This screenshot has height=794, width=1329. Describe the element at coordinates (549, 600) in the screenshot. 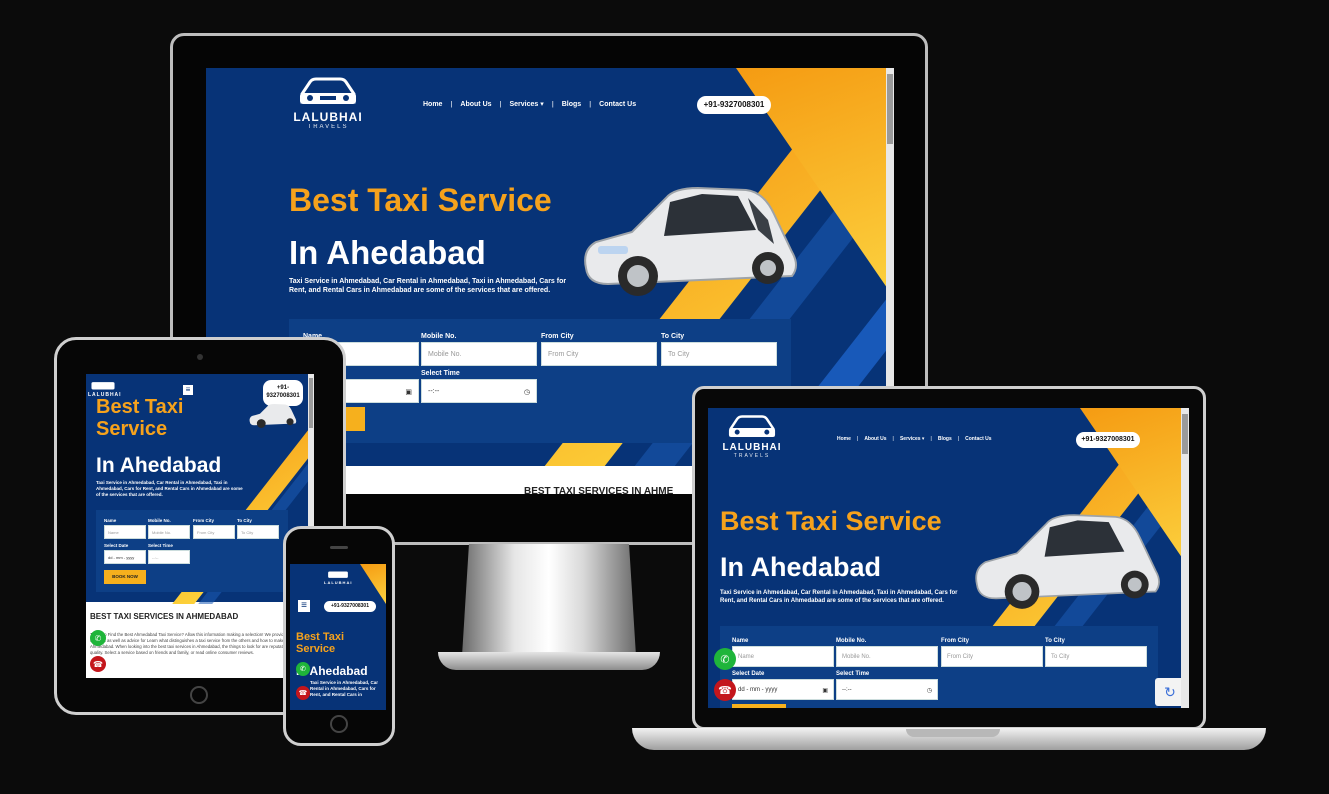

I see `monitor-stand` at that location.